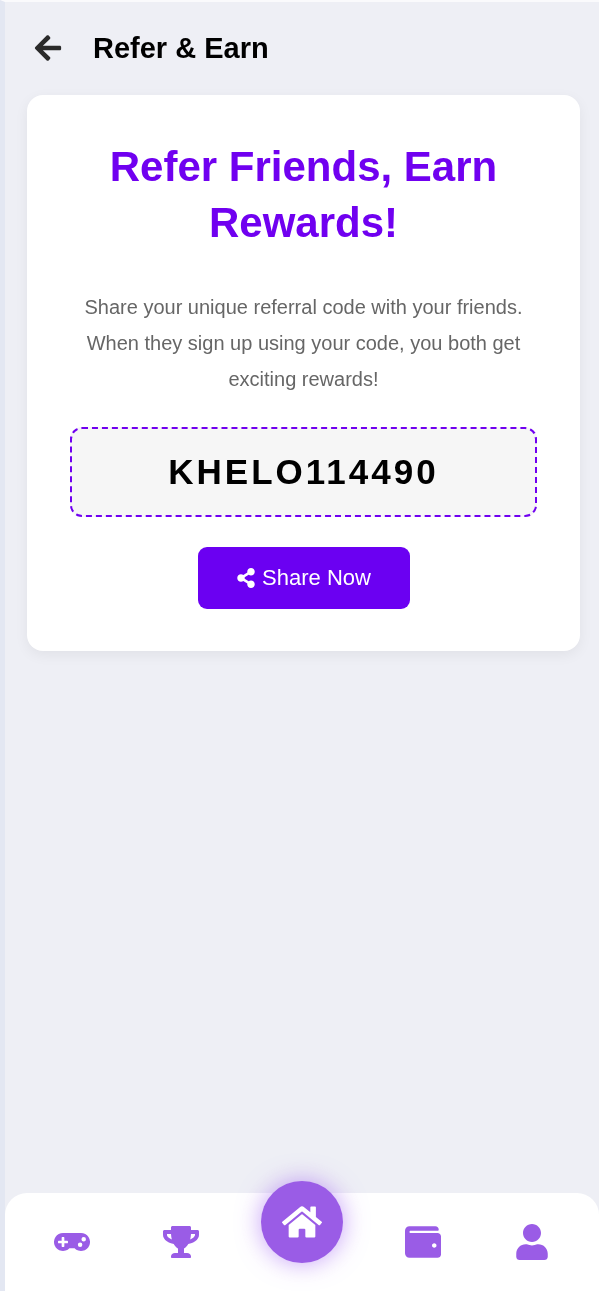 The image size is (599, 1291). What do you see at coordinates (302, 1222) in the screenshot?
I see `home-button` at bounding box center [302, 1222].